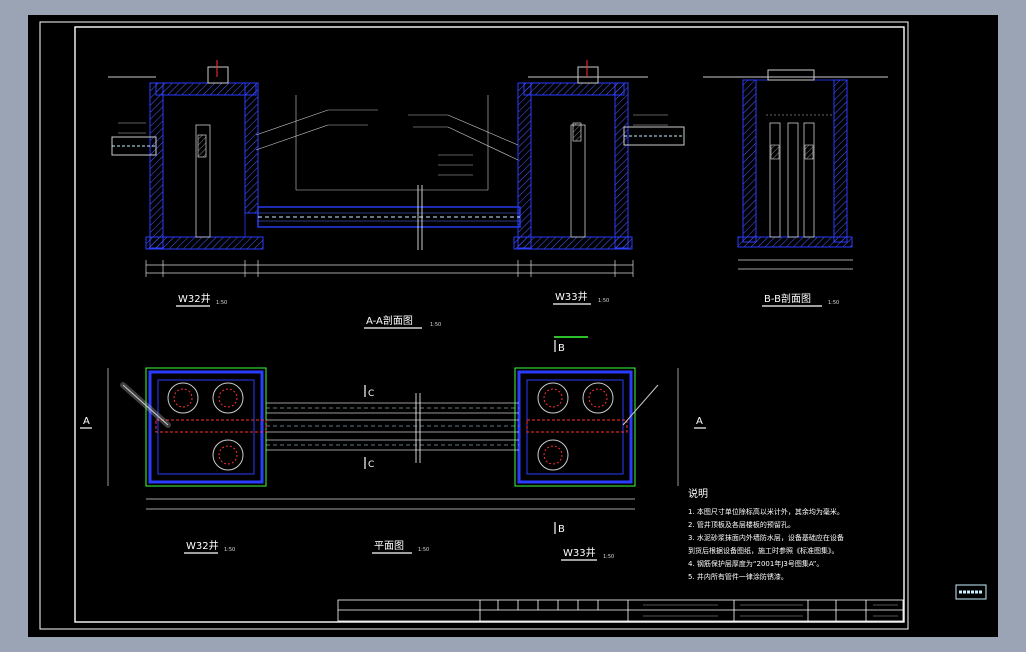 This screenshot has width=1026, height=652. Describe the element at coordinates (738, 576) in the screenshot. I see `notes-item-6: 5. 井内所有管件一律涂防锈漆。` at that location.